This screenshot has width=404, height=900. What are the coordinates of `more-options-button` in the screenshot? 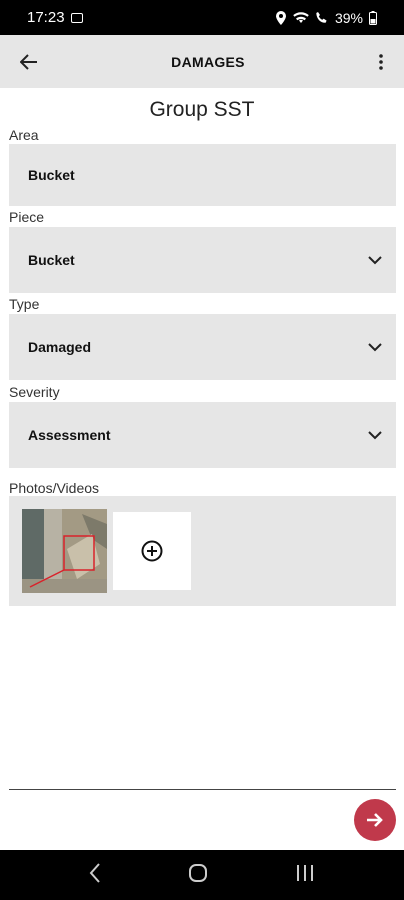 It's located at (381, 61).